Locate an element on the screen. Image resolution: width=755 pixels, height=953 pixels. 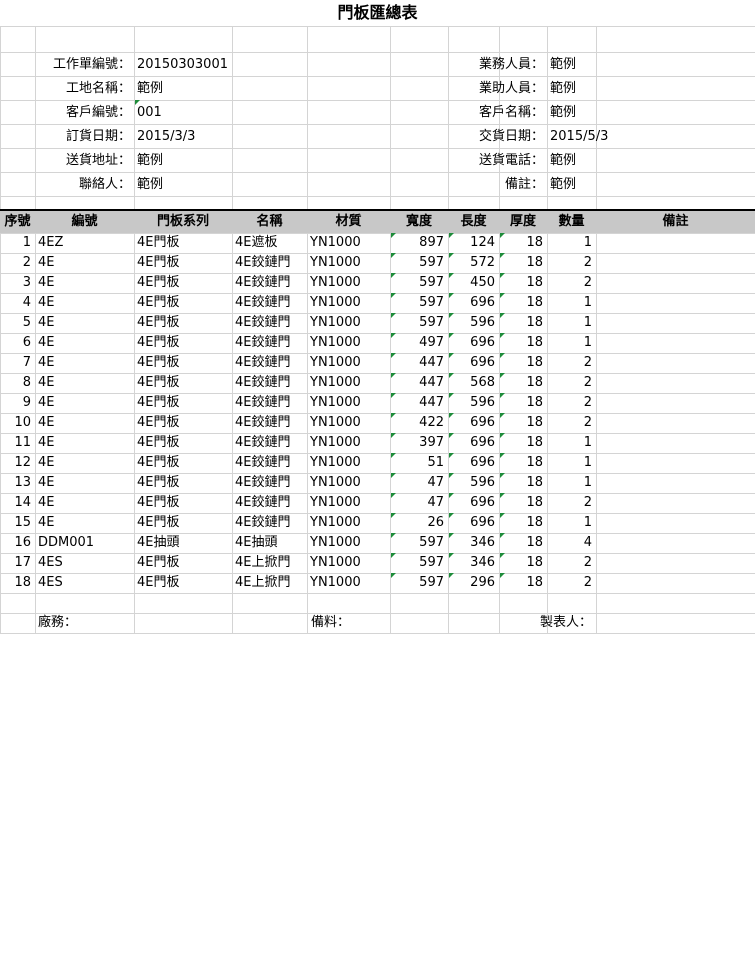
table-cell: 397 is located at coordinates (417, 443).